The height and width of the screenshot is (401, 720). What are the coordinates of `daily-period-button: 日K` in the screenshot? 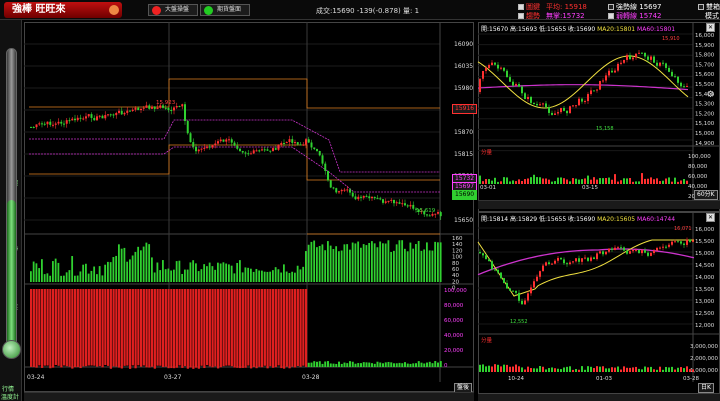 It's located at (706, 388).